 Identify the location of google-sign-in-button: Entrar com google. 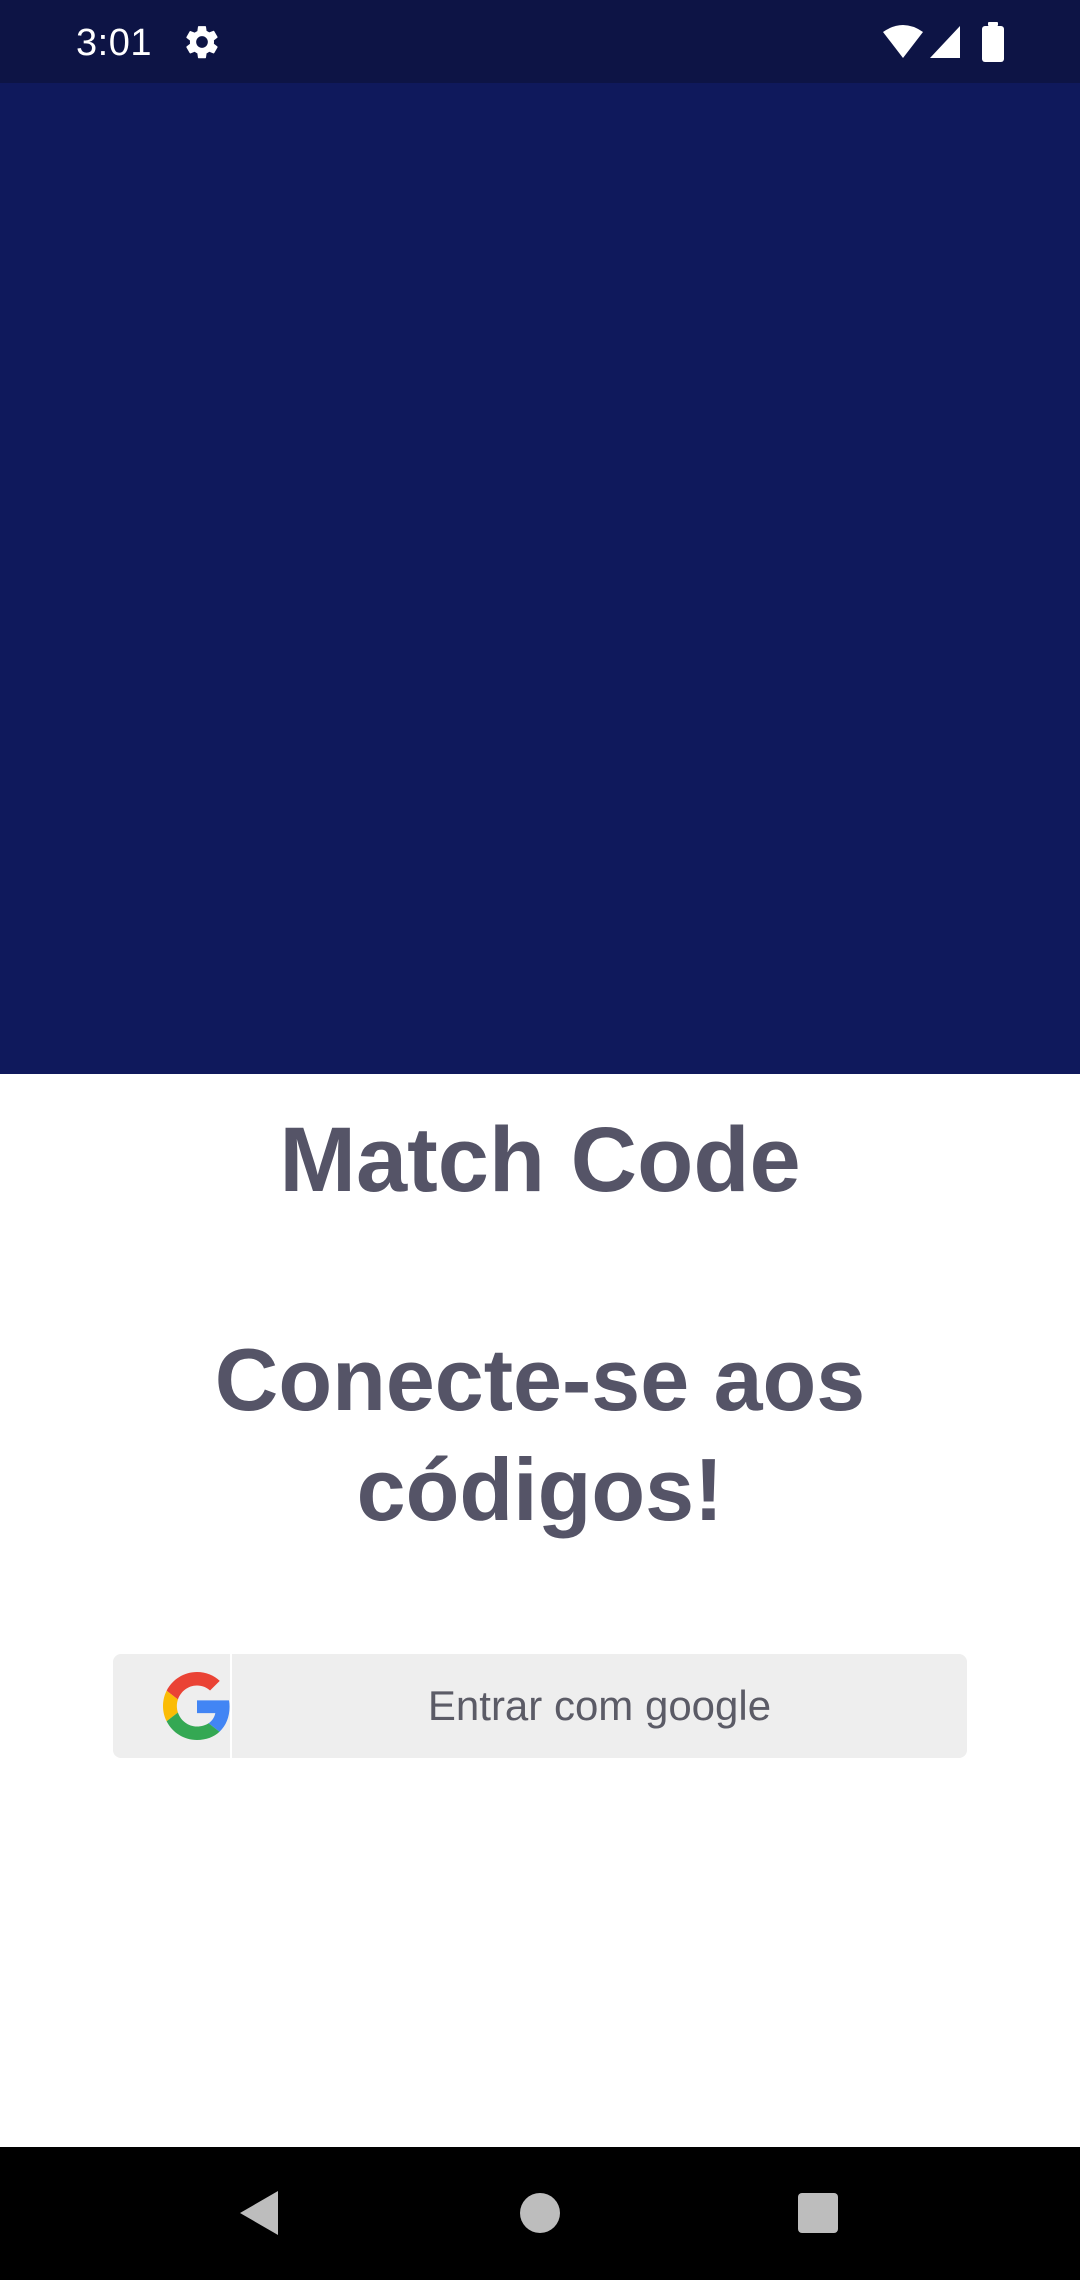
(540, 1706).